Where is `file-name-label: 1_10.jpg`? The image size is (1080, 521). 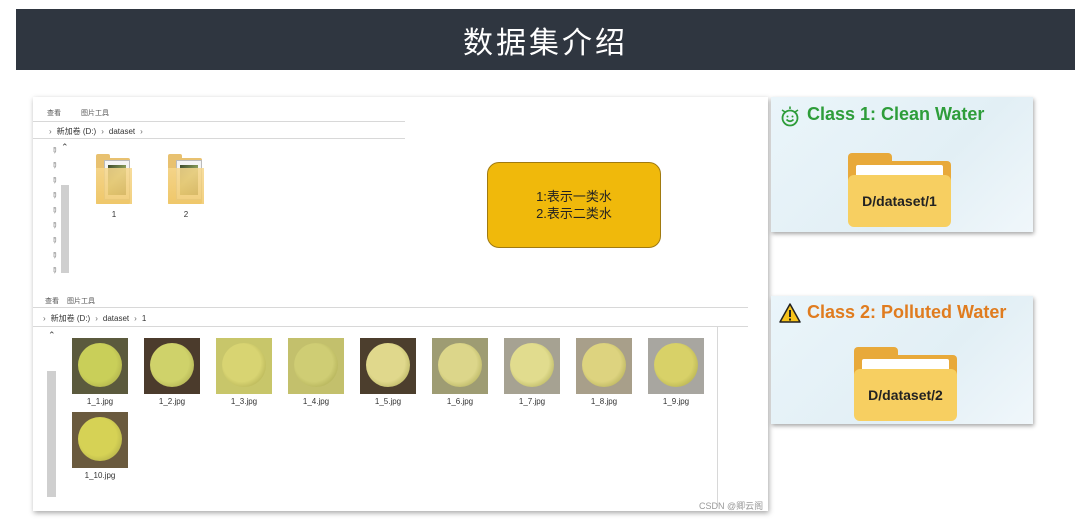
file-name-label: 1_10.jpg is located at coordinates (100, 475).